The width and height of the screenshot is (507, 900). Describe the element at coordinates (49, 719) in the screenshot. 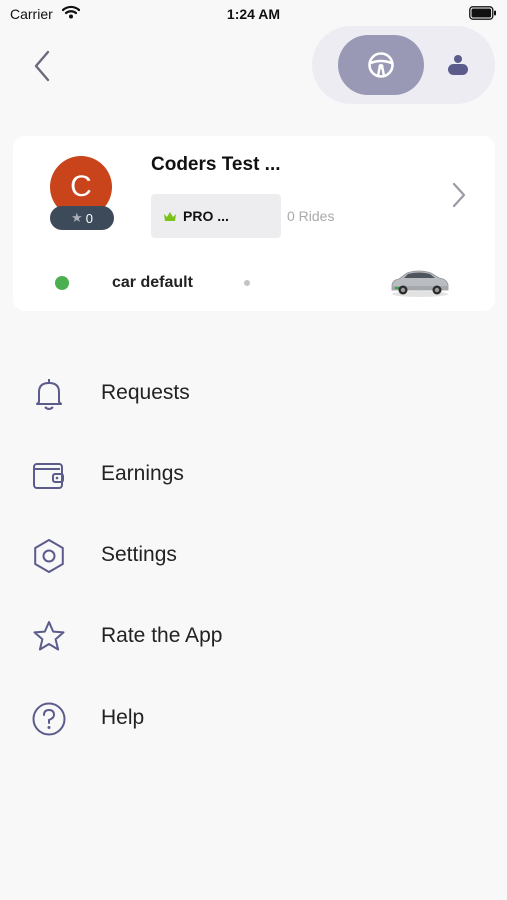

I see `question-circle-icon` at that location.